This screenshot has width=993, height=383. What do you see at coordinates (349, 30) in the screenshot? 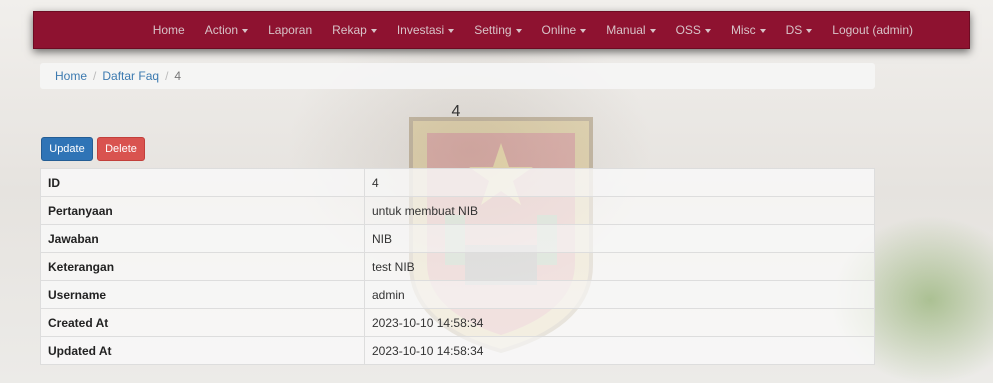
I see `nav-item-label: Rekap` at bounding box center [349, 30].